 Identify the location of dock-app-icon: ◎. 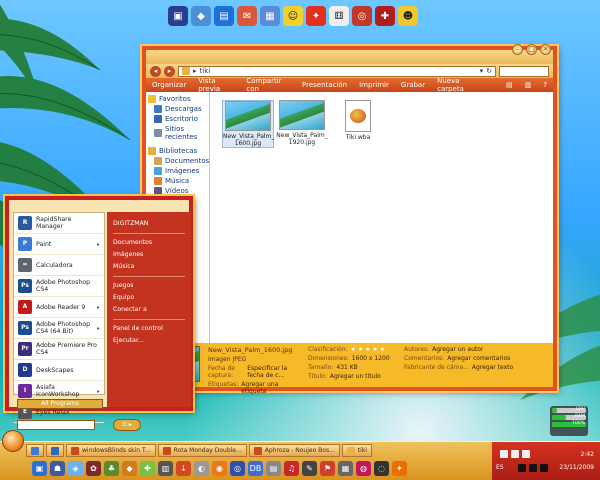
(362, 16).